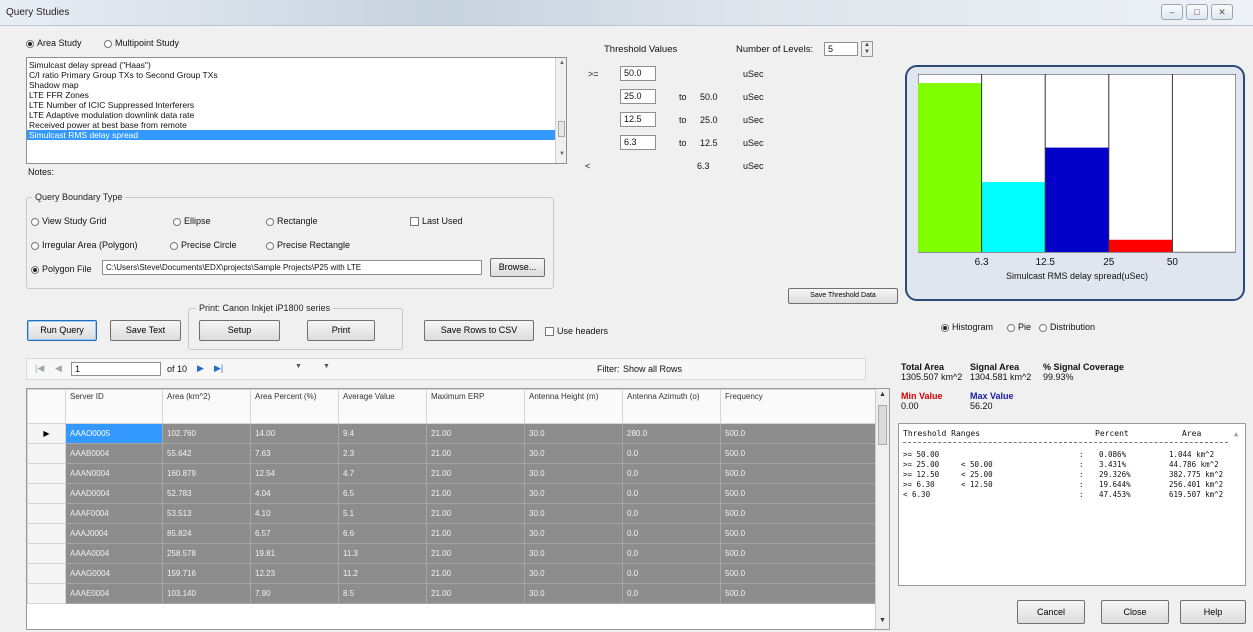  I want to click on table-row: AAAJ0004 85.824 6.57 6.6 21.00 30.0 0.0 500.0, so click(451, 533).